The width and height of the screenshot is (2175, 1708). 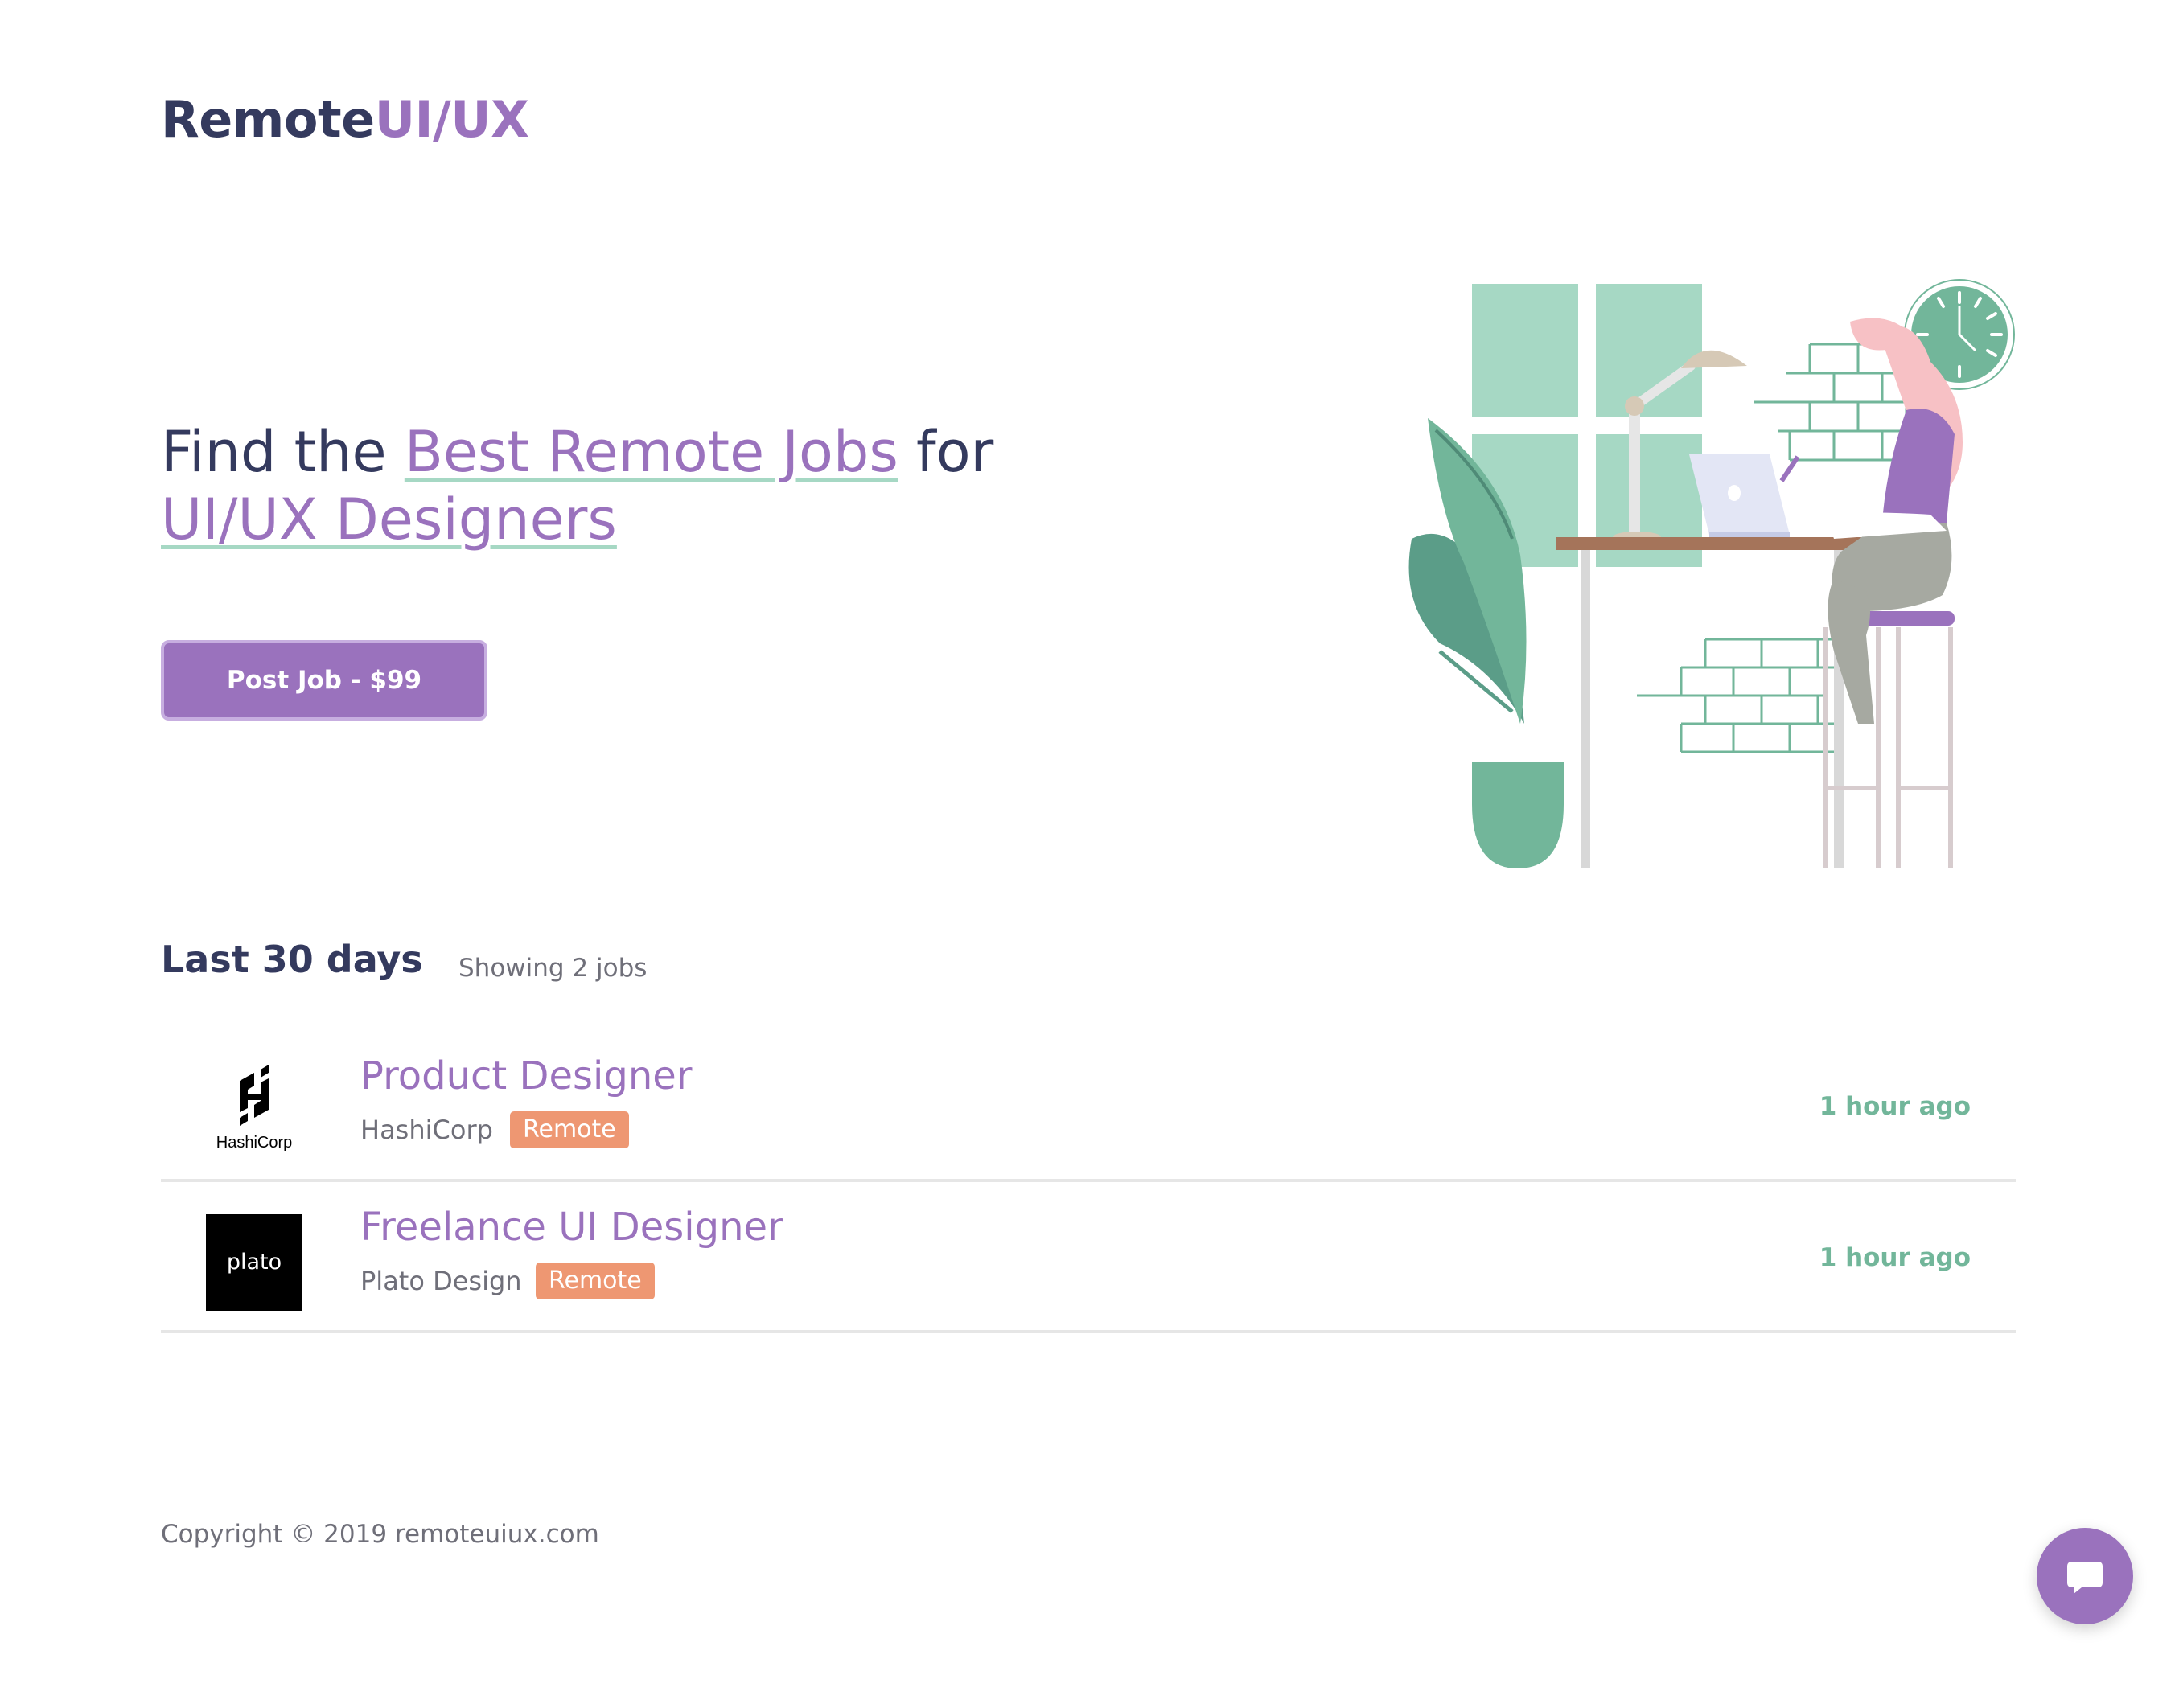 I want to click on hero-highlight-jobs: Best Remote Jobs, so click(x=651, y=452).